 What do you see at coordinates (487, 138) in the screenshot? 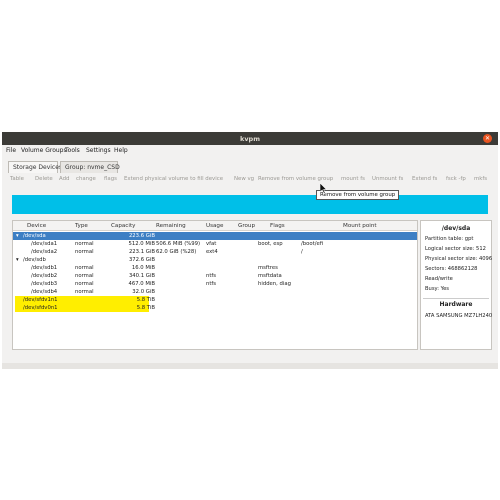
I see `close-icon: ✕` at bounding box center [487, 138].